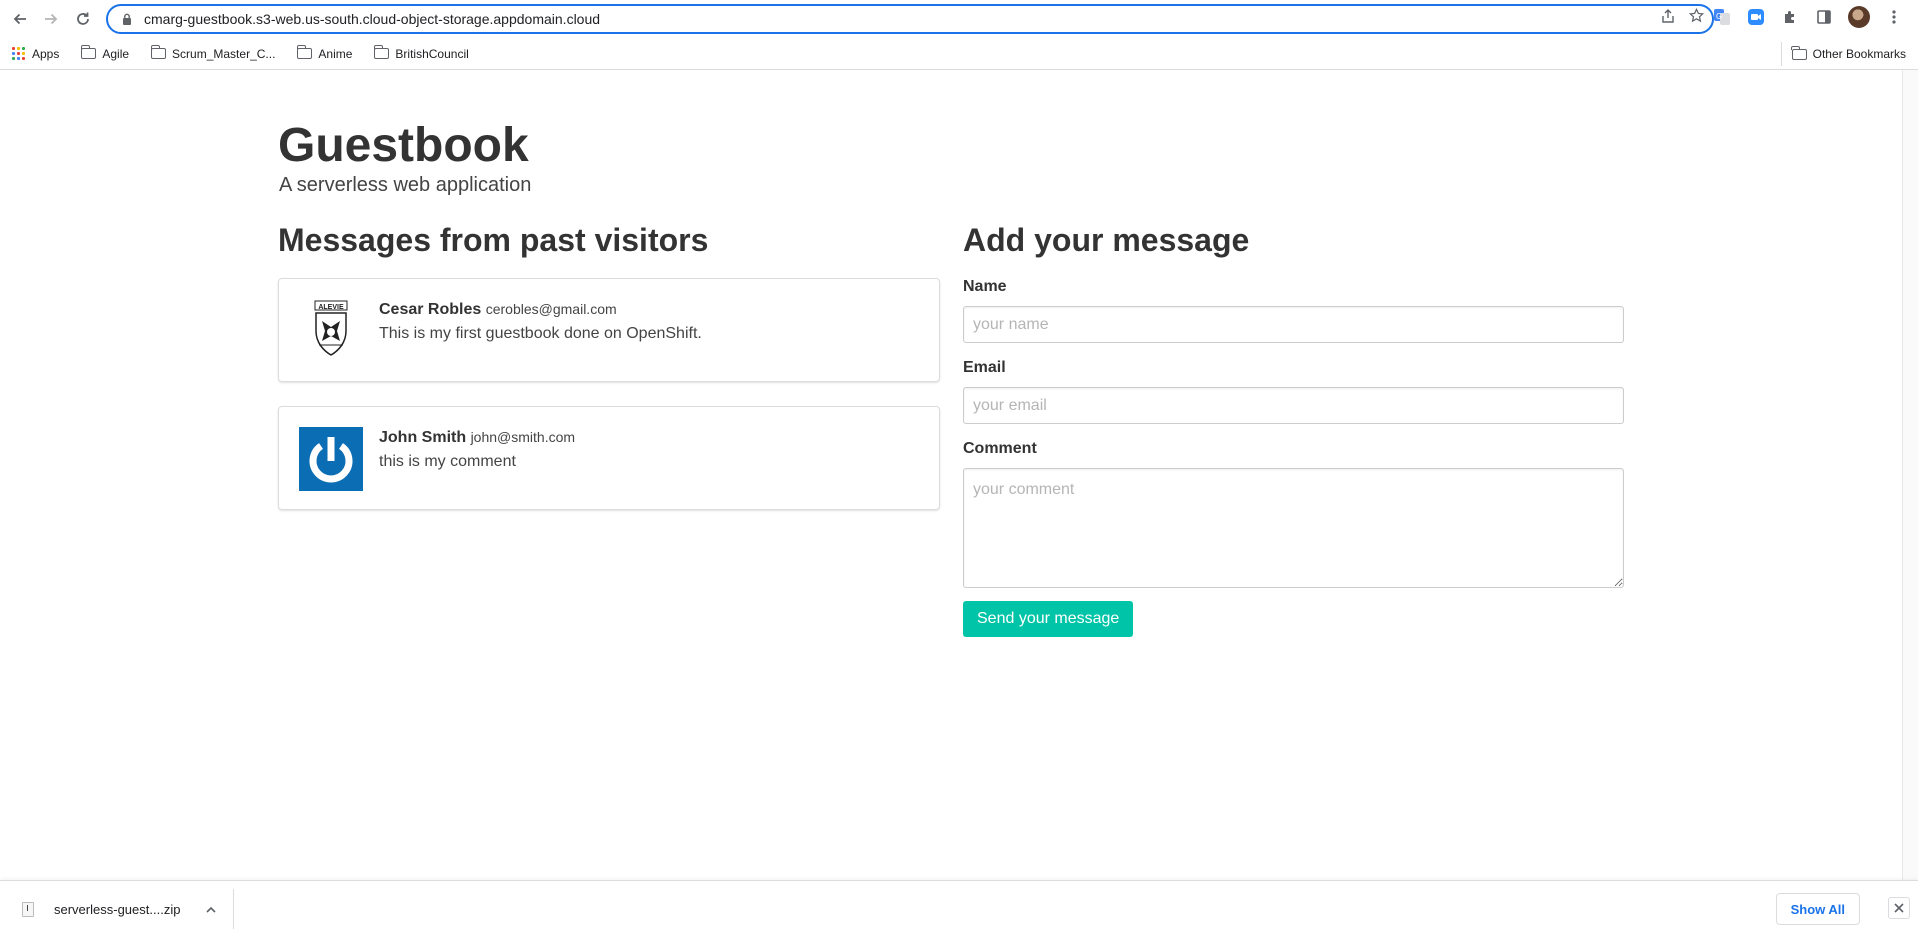 The width and height of the screenshot is (1918, 937). I want to click on lock-icon, so click(127, 19).